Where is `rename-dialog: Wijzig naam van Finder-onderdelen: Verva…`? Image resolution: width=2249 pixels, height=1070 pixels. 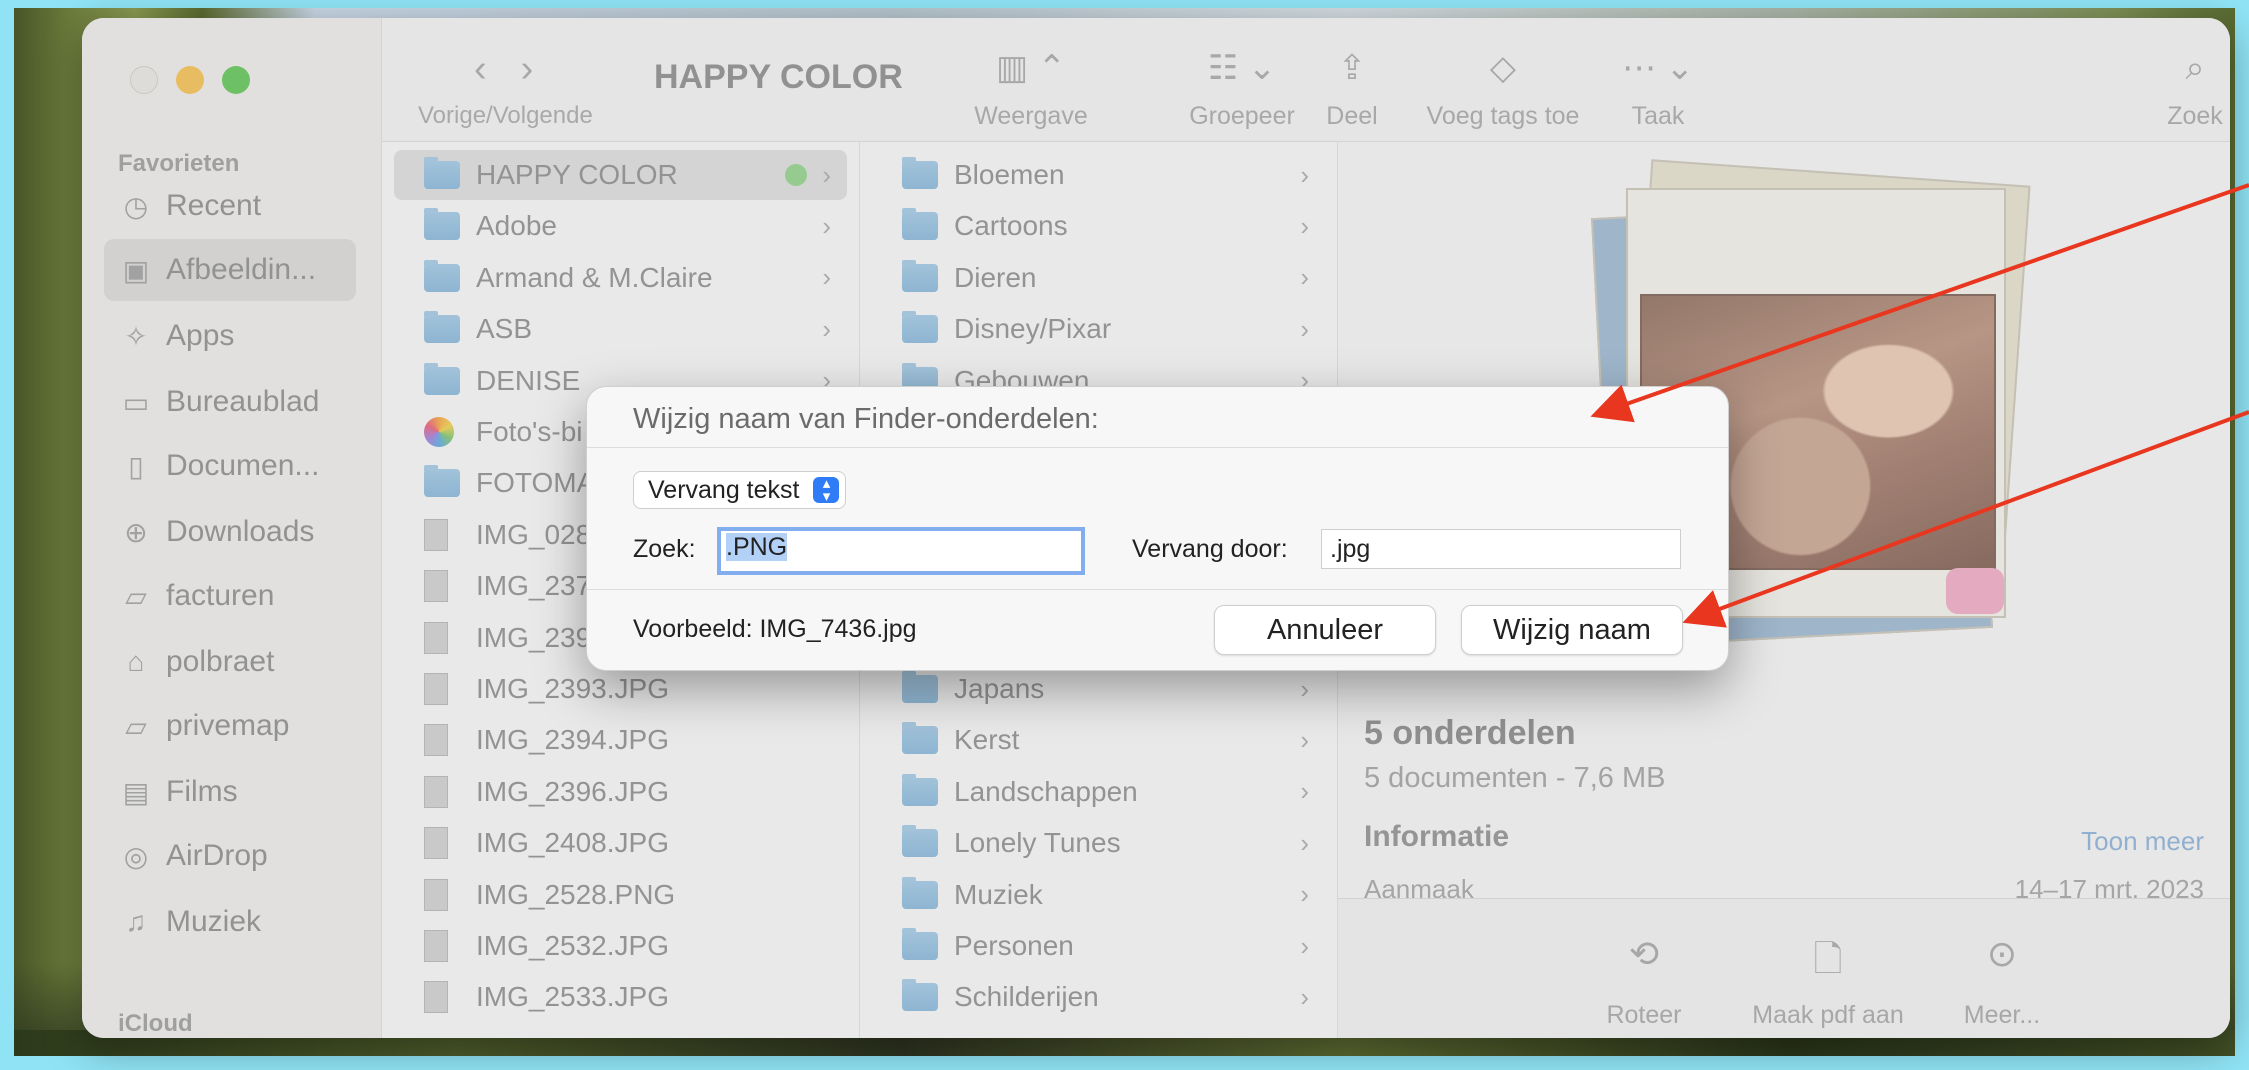 rename-dialog: Wijzig naam van Finder-onderdelen: Verva… is located at coordinates (1157, 528).